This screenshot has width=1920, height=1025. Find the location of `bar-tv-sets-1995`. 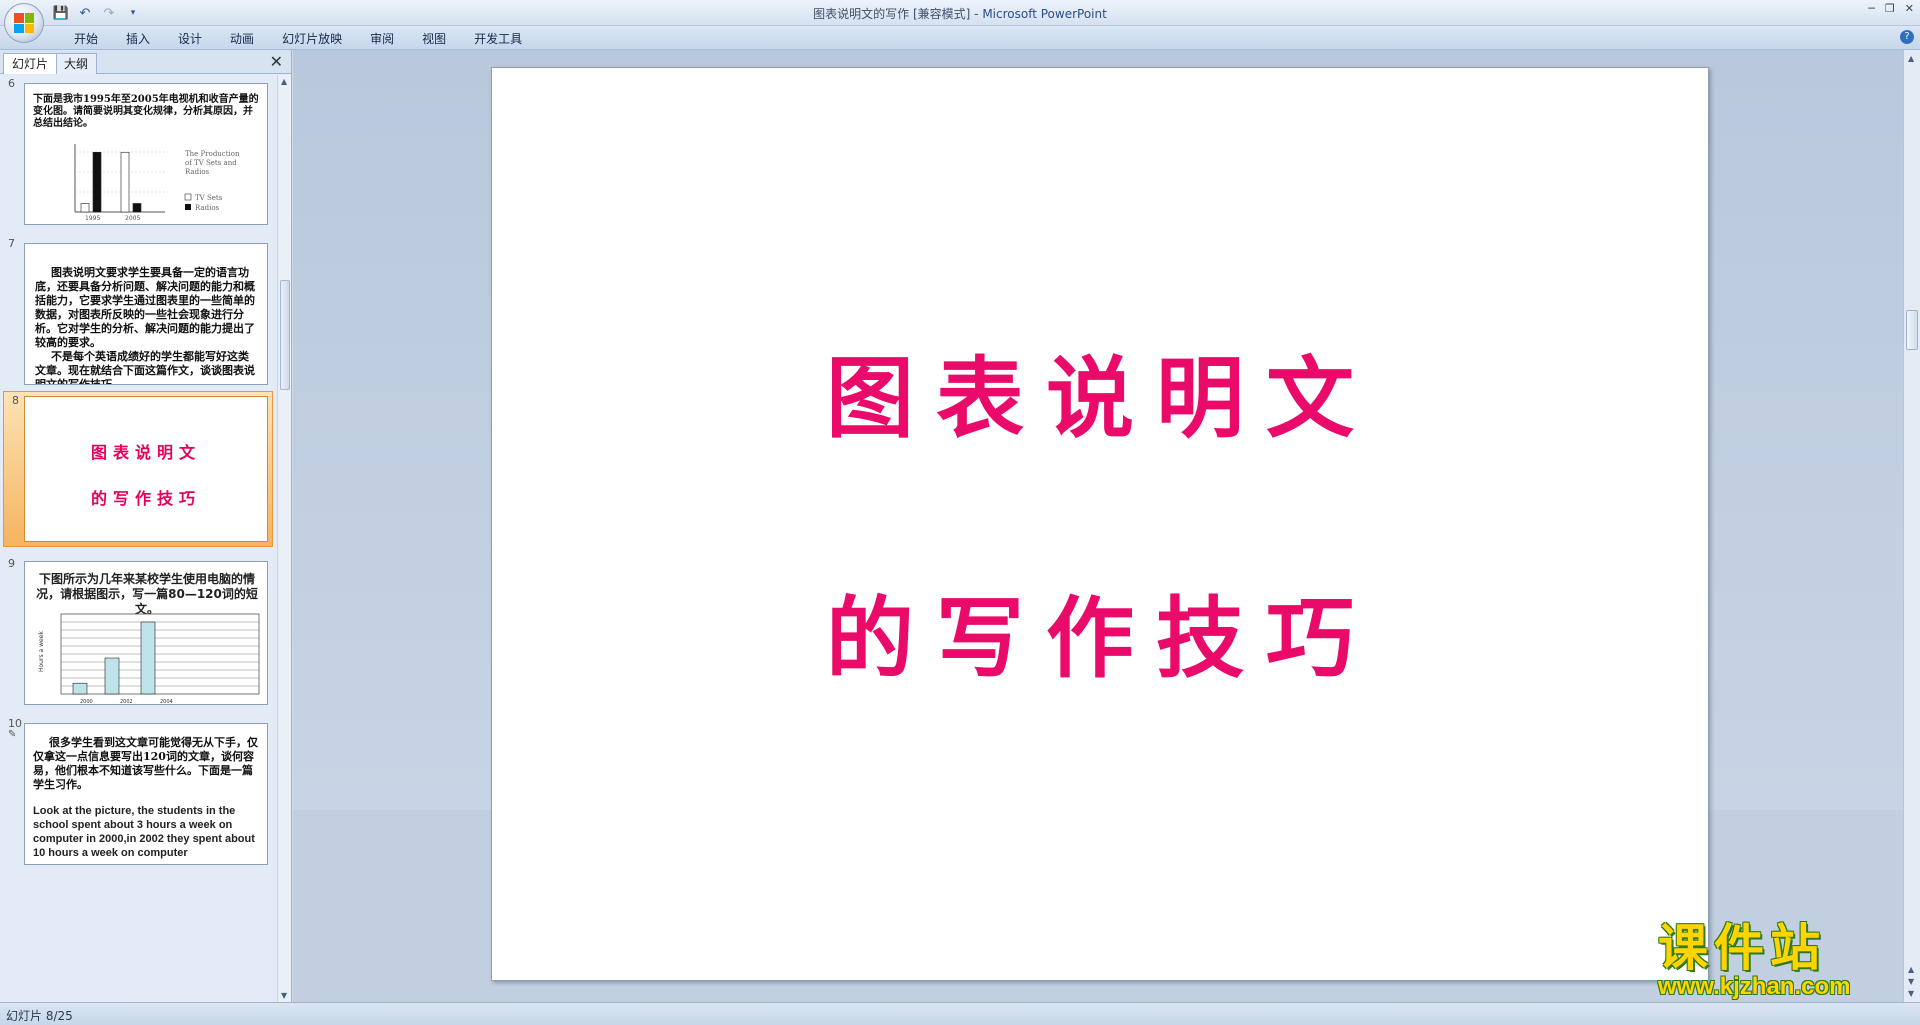

bar-tv-sets-1995 is located at coordinates (85, 208).